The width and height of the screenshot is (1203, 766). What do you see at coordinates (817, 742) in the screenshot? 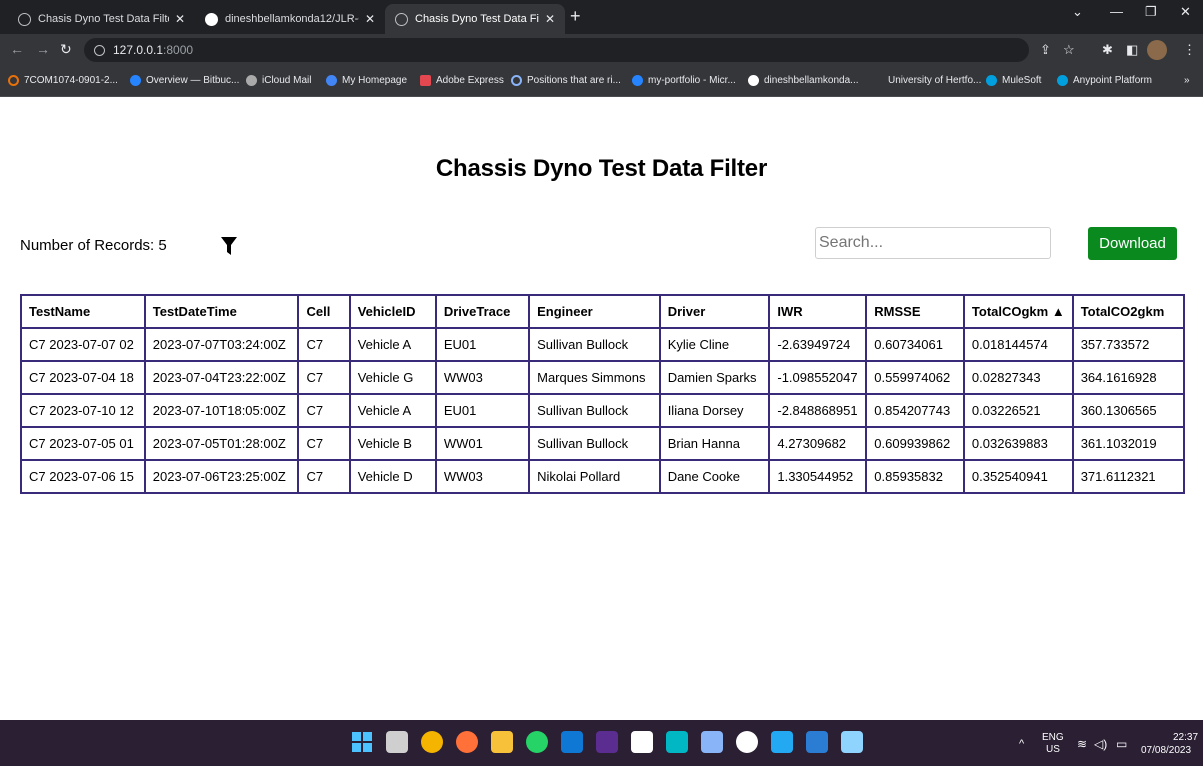
I see `word-icon` at bounding box center [817, 742].